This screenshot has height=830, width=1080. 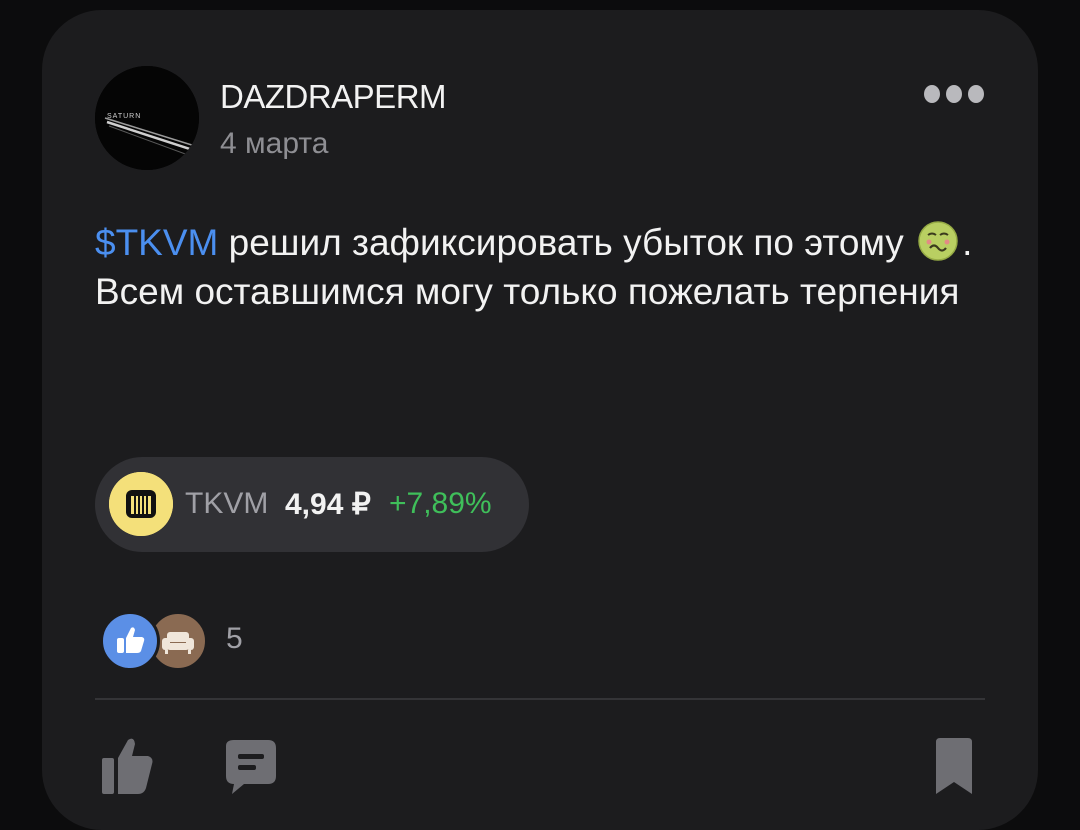 What do you see at coordinates (954, 766) in the screenshot?
I see `bookmark-icon` at bounding box center [954, 766].